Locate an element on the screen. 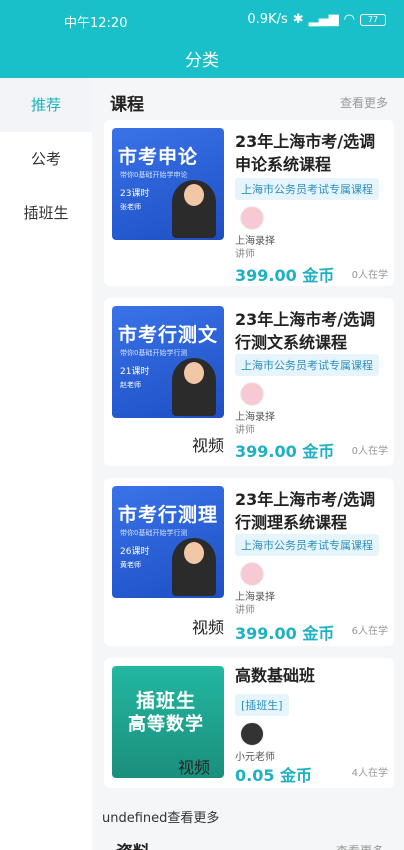 Image resolution: width=404 pixels, height=850 pixels. sidebar-item-recommend: 推荐 is located at coordinates (46, 105).